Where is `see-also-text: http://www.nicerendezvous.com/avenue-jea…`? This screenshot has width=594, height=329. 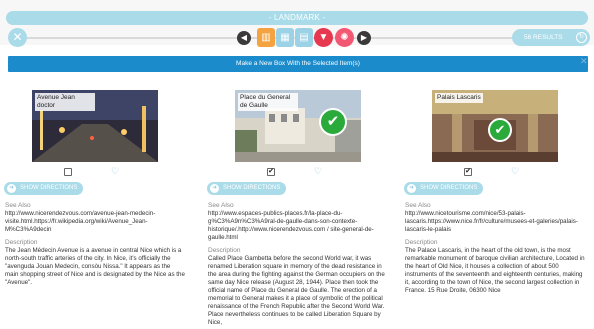 see-also-text: http://www.nicerendezvous.com/avenue-jea… is located at coordinates (80, 221).